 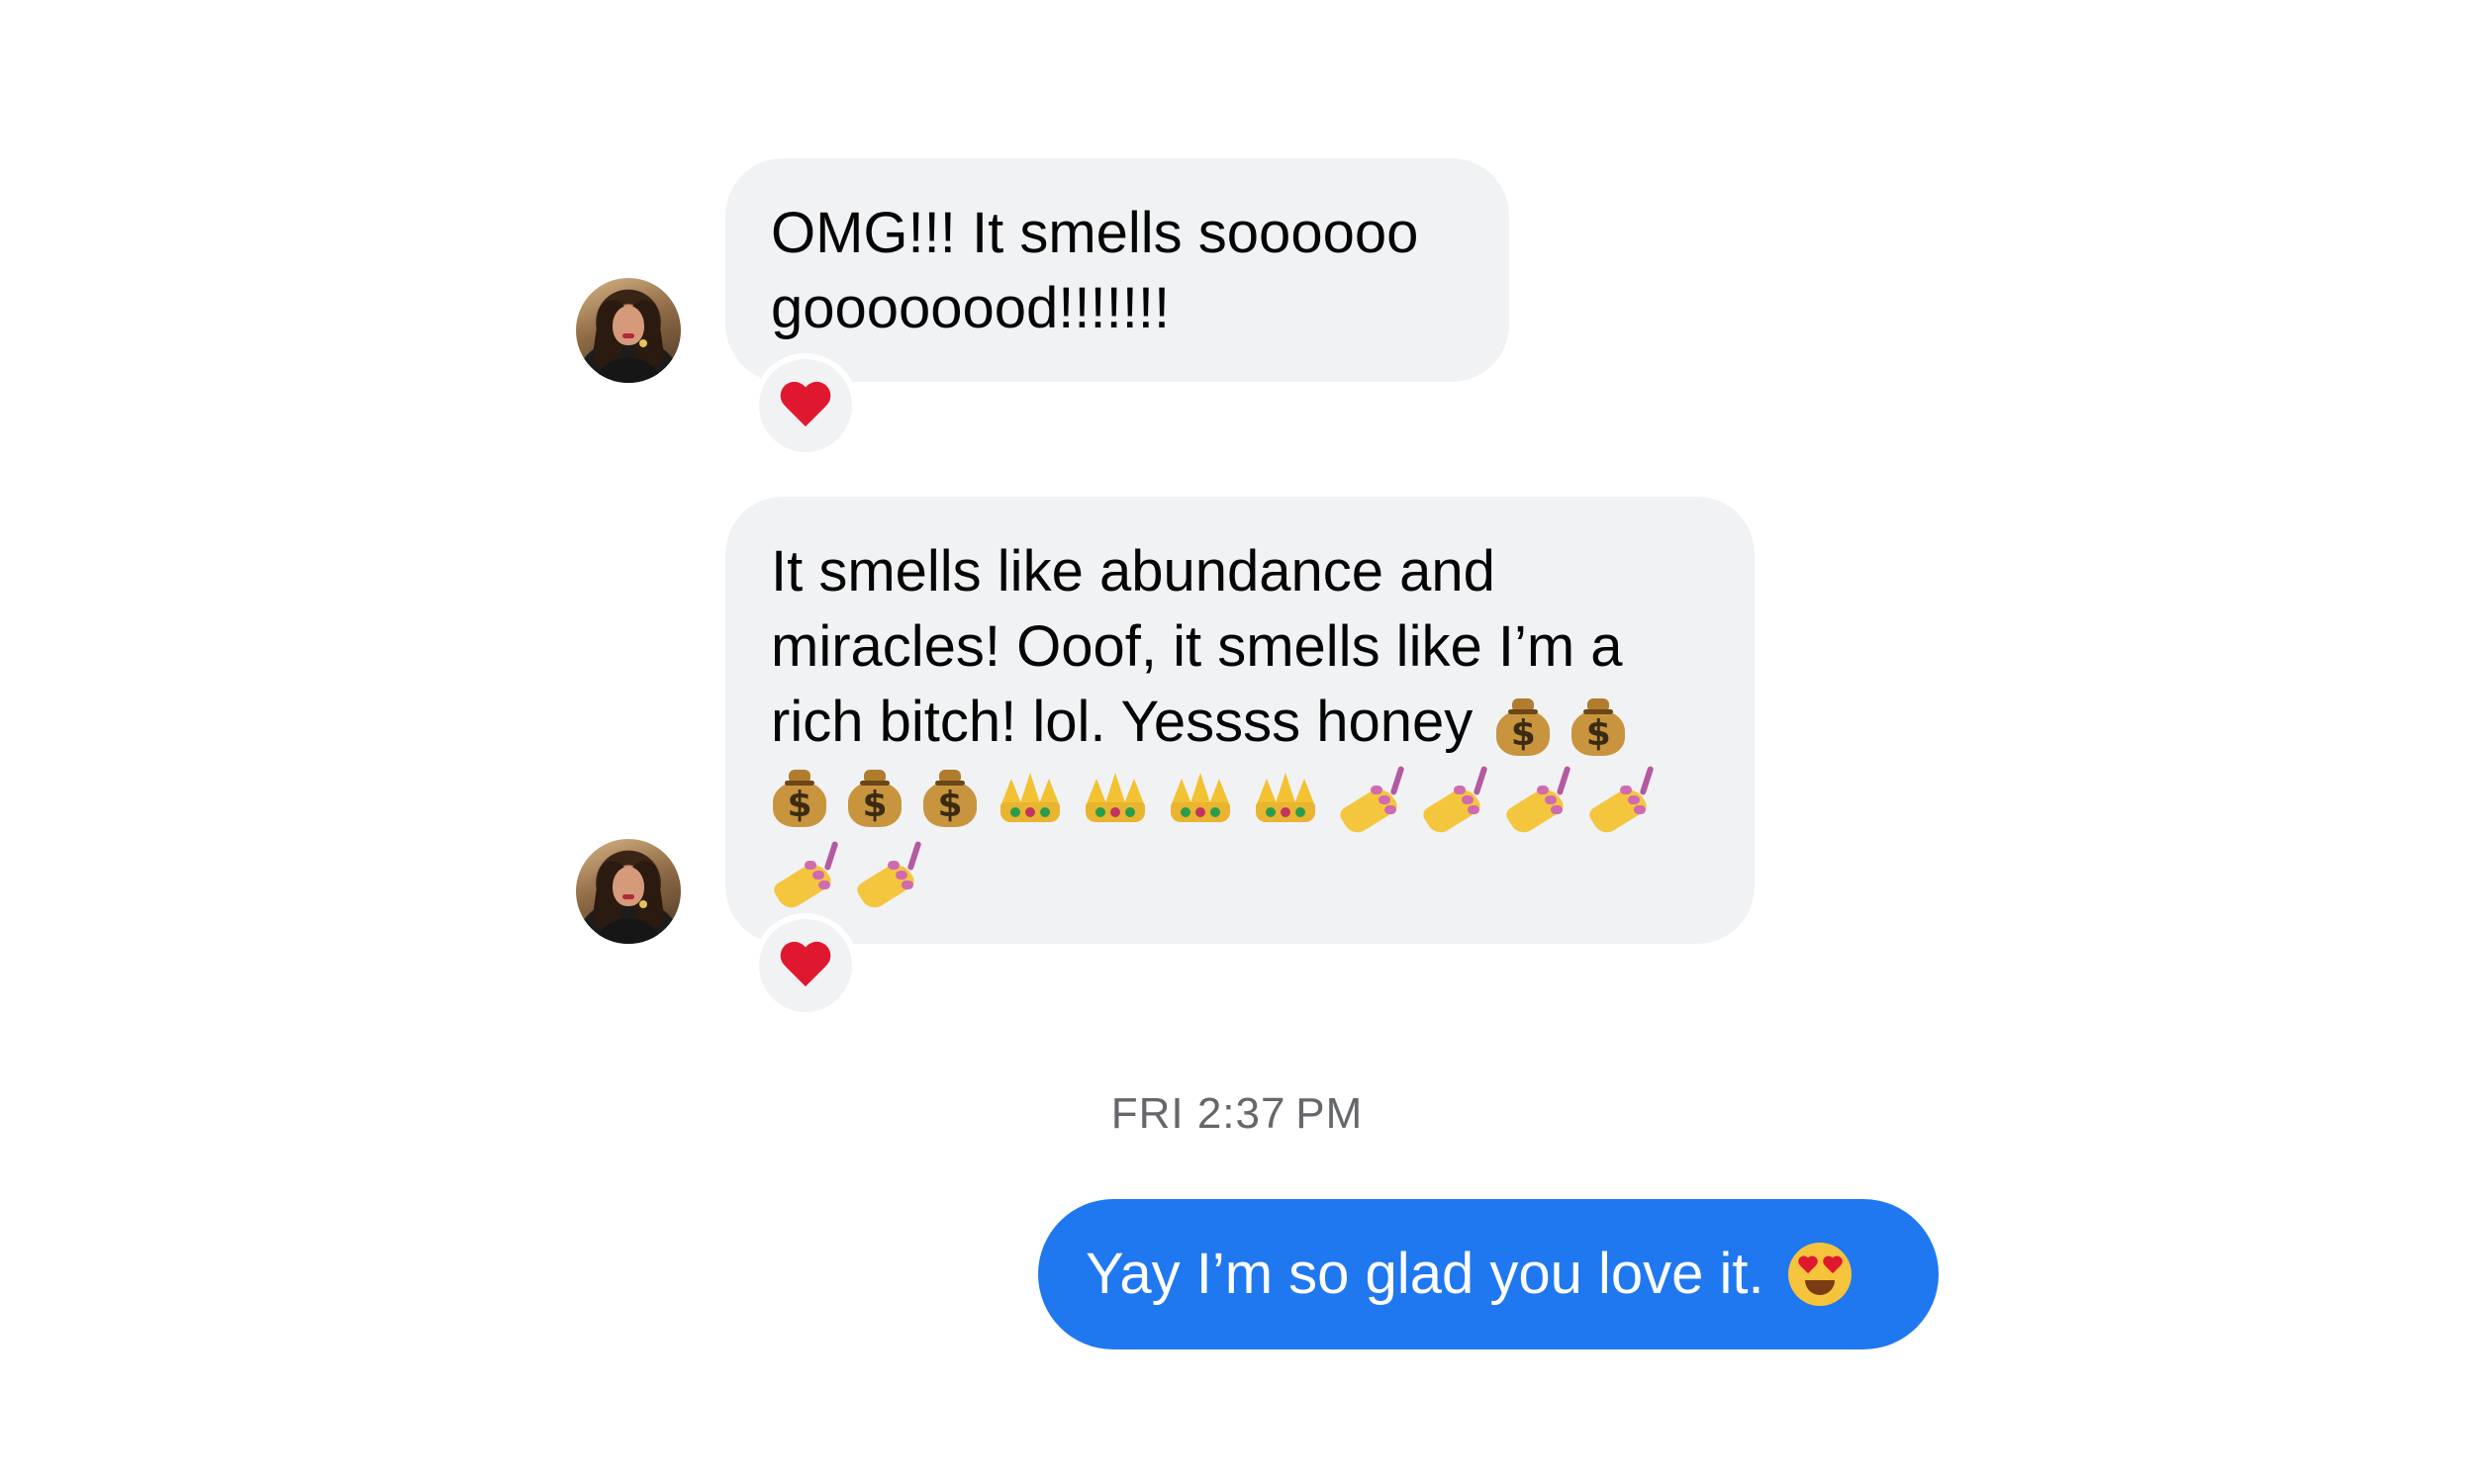 What do you see at coordinates (1243, 874) in the screenshot?
I see `emoji-row` at bounding box center [1243, 874].